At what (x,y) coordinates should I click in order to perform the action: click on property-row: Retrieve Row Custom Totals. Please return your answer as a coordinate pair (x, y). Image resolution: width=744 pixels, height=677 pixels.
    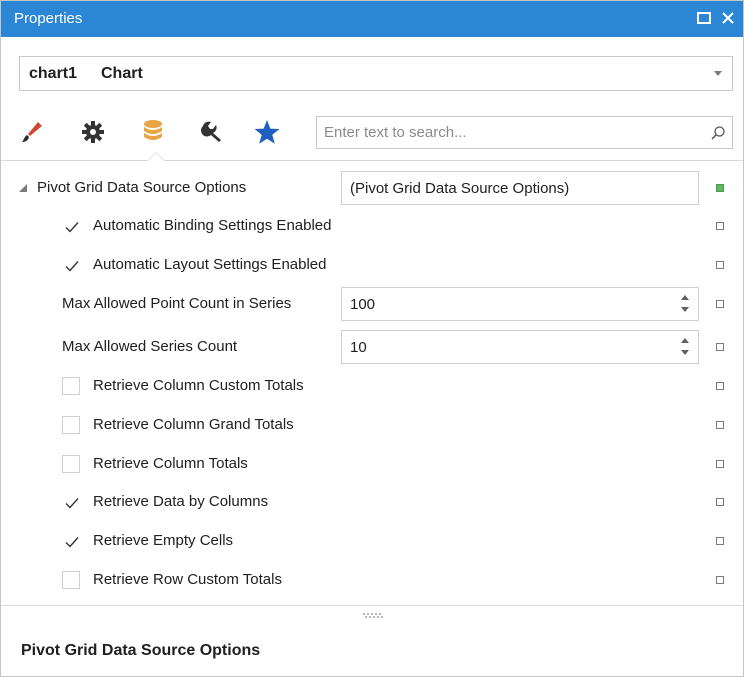
    Looking at the image, I should click on (372, 580).